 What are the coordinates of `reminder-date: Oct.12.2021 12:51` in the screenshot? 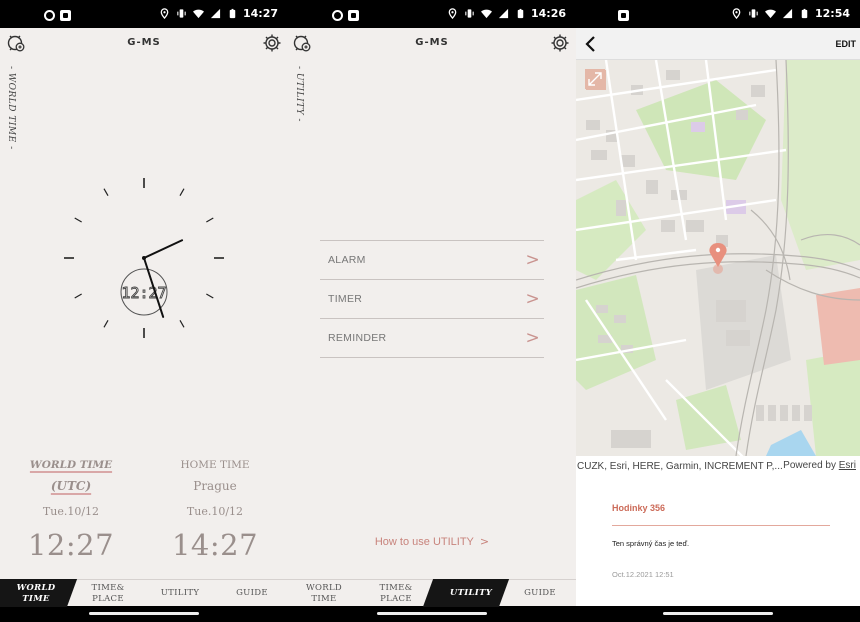 It's located at (643, 574).